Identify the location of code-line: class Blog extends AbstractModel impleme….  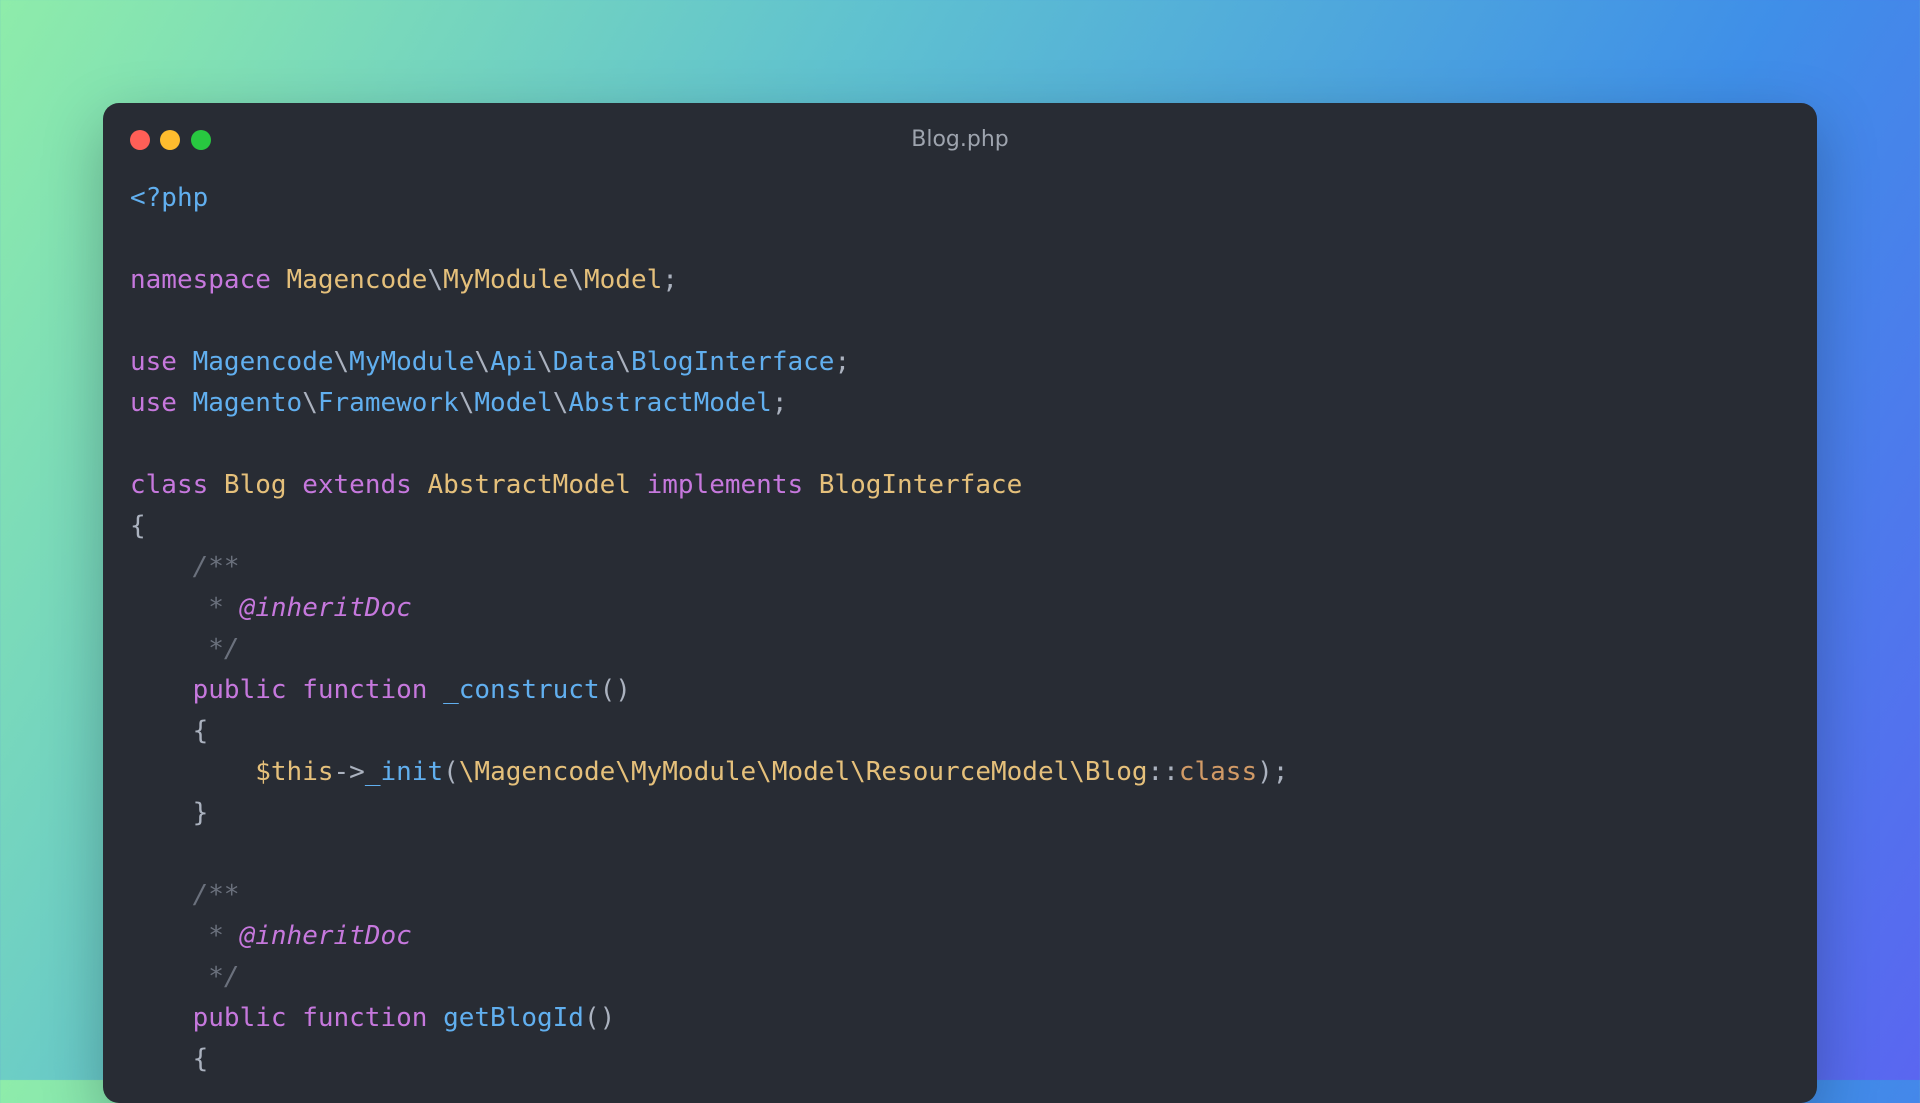
(963, 485).